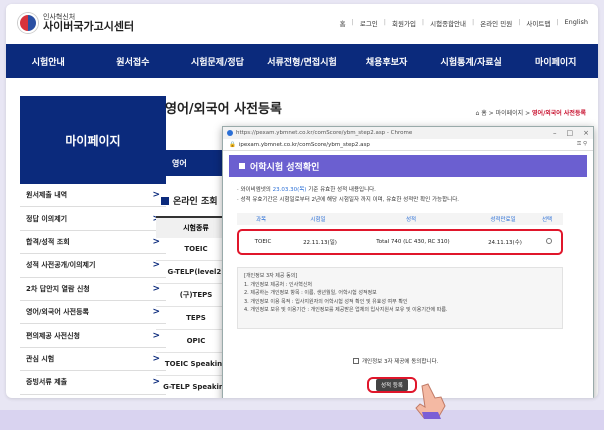 This screenshot has width=604, height=430. What do you see at coordinates (395, 361) in the screenshot?
I see `consent-agree: 개인정보 3자 제공에 동의합니다.` at bounding box center [395, 361].